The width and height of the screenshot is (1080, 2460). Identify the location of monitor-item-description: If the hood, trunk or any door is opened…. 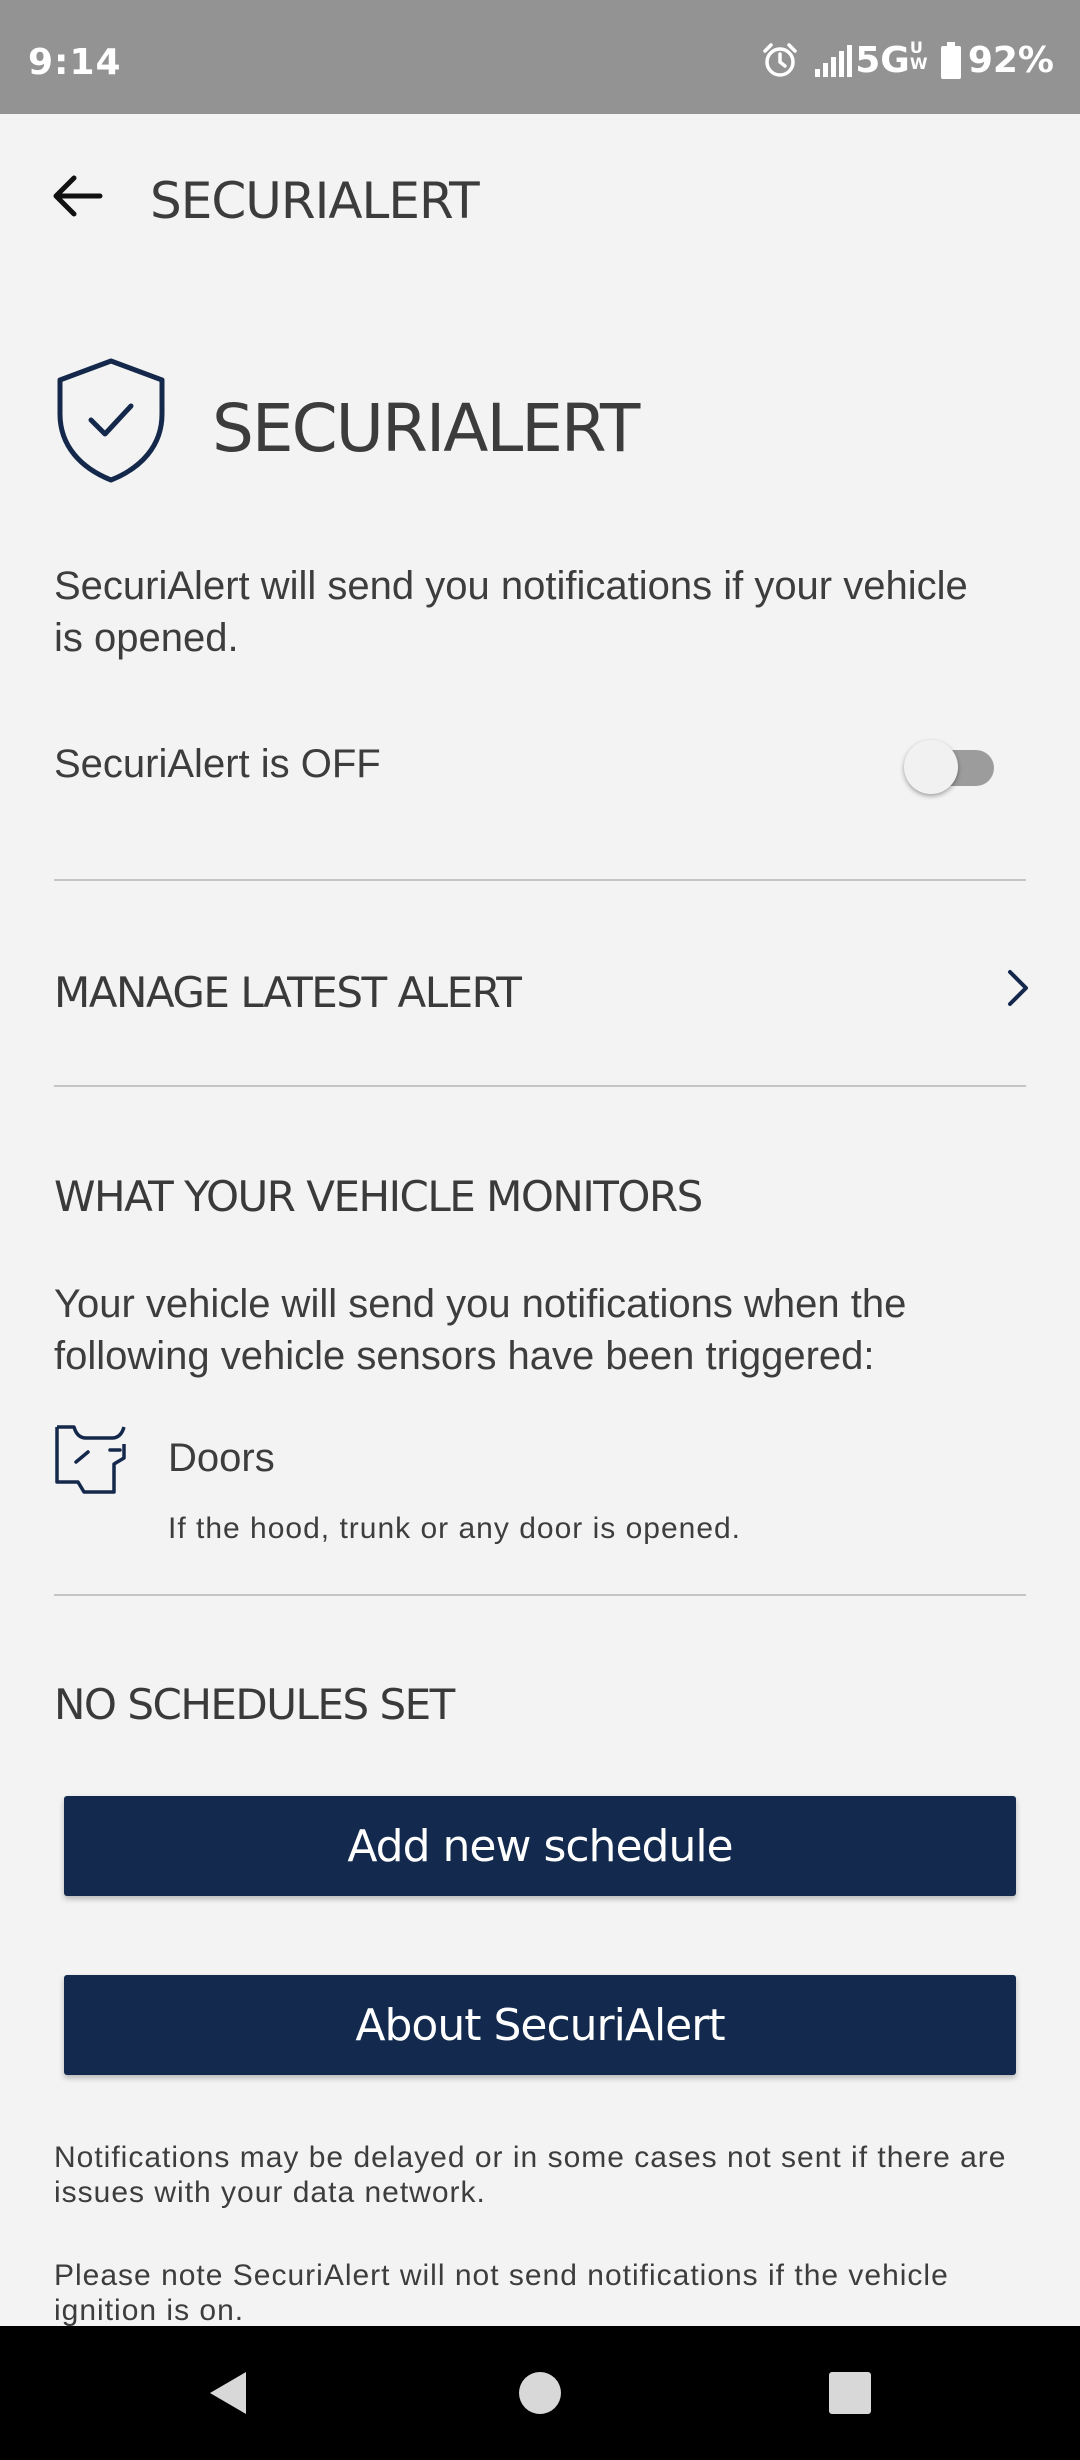
(455, 1528).